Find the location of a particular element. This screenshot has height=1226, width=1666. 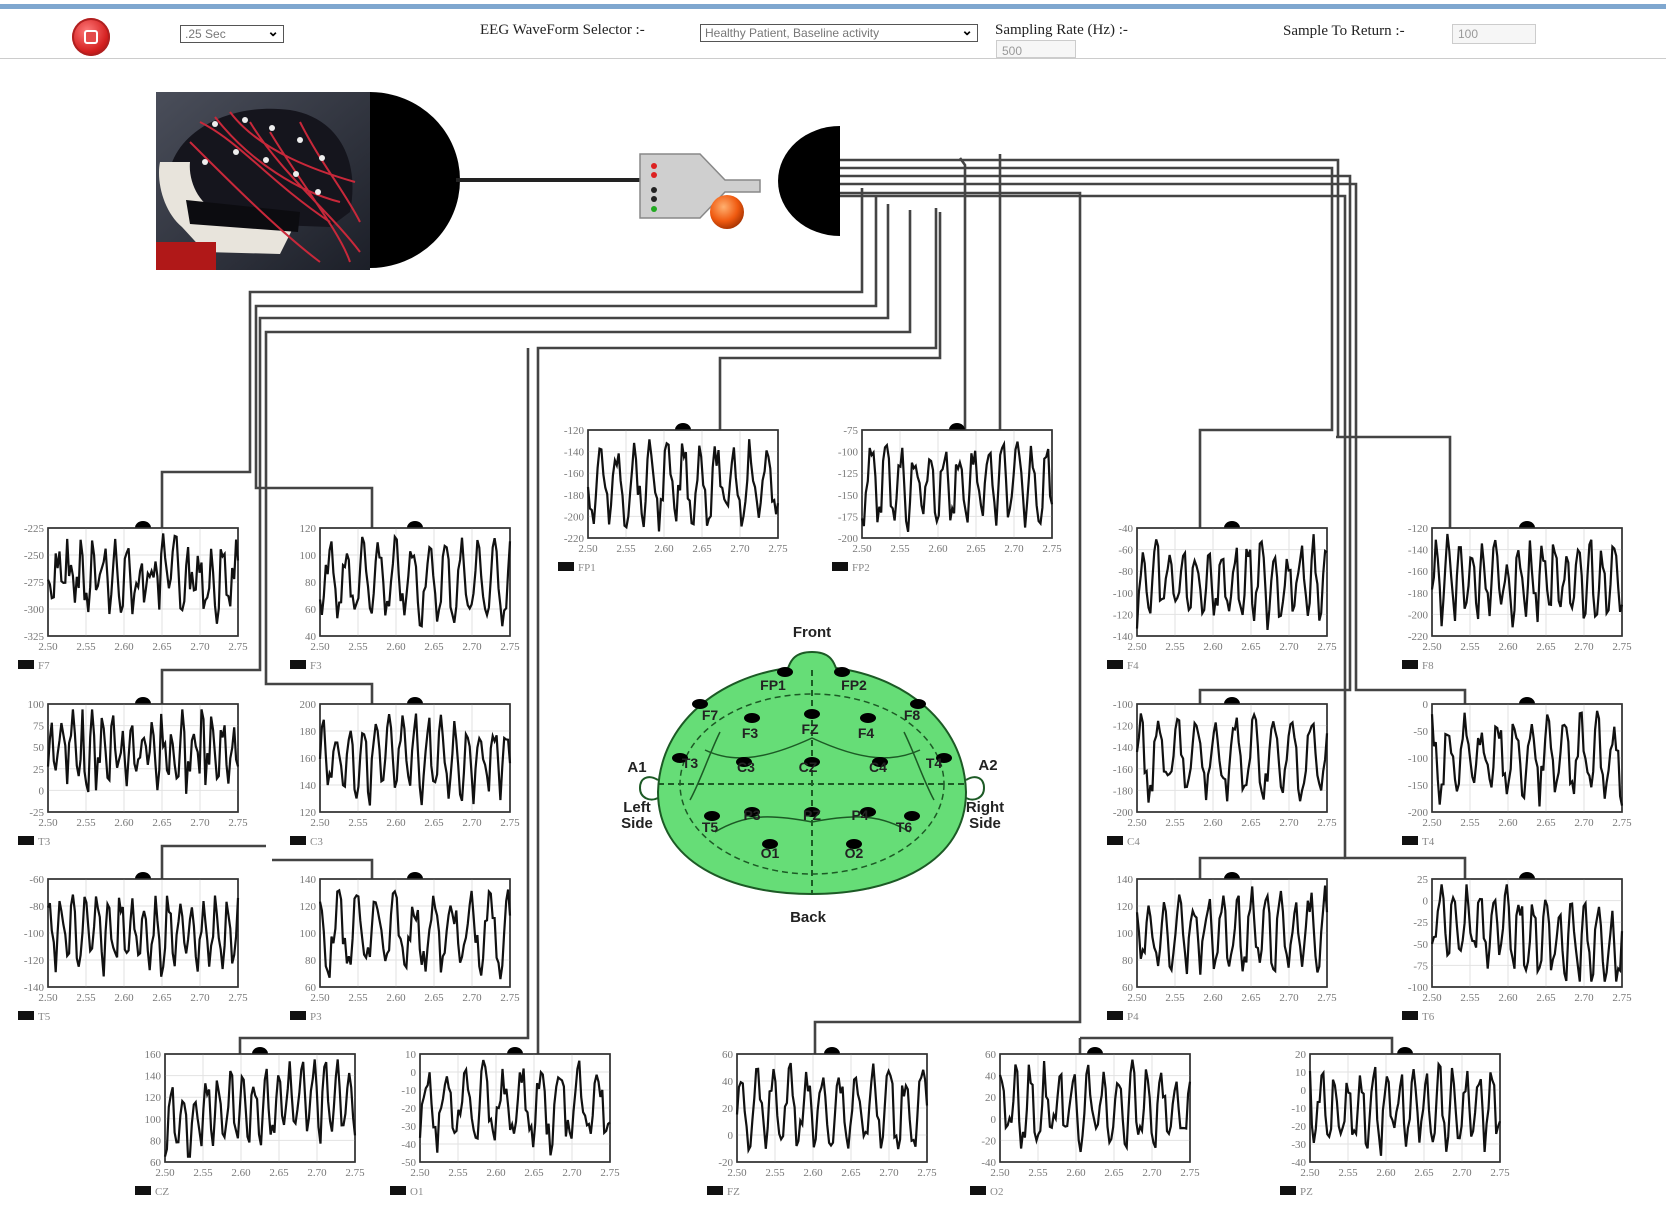

plot-p3: 14012010080602.50 2.55 2.60 2.65 2.70 2.75P3 is located at coordinates (405, 947).